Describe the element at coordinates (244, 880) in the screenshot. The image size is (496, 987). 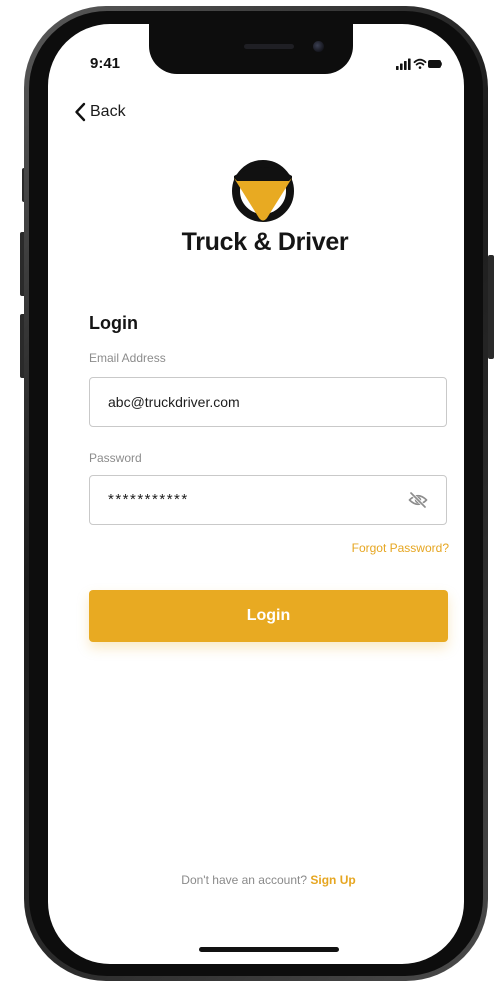
I see `signup-prompt-text: Don't have an account?` at that location.